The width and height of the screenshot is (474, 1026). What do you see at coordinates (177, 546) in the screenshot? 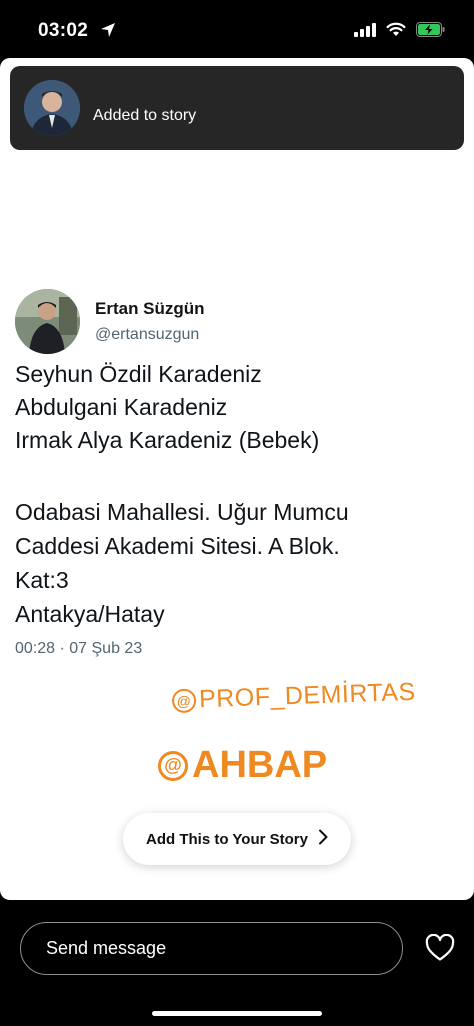
I see `tweet-text-line: Caddesi Akademi Sitesi. A Blok.` at bounding box center [177, 546].